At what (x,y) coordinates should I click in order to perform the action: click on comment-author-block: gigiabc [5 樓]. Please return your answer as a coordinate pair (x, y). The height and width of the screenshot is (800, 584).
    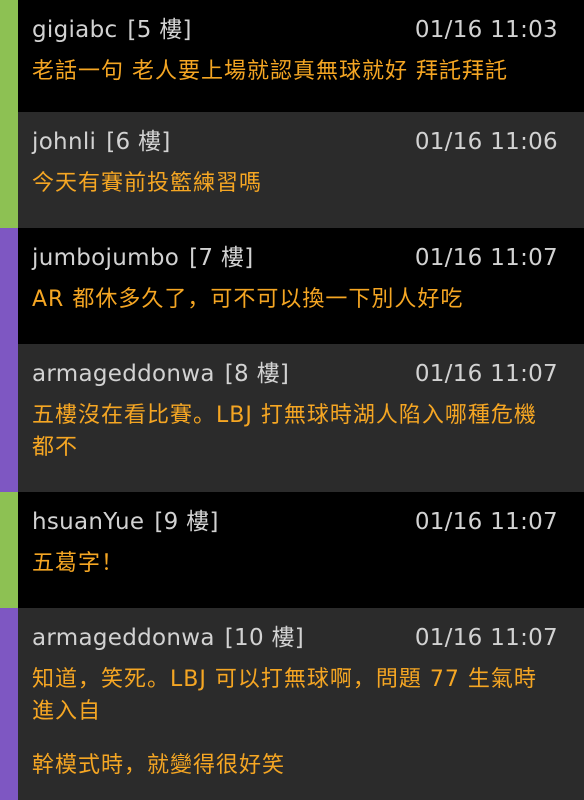
    Looking at the image, I should click on (112, 30).